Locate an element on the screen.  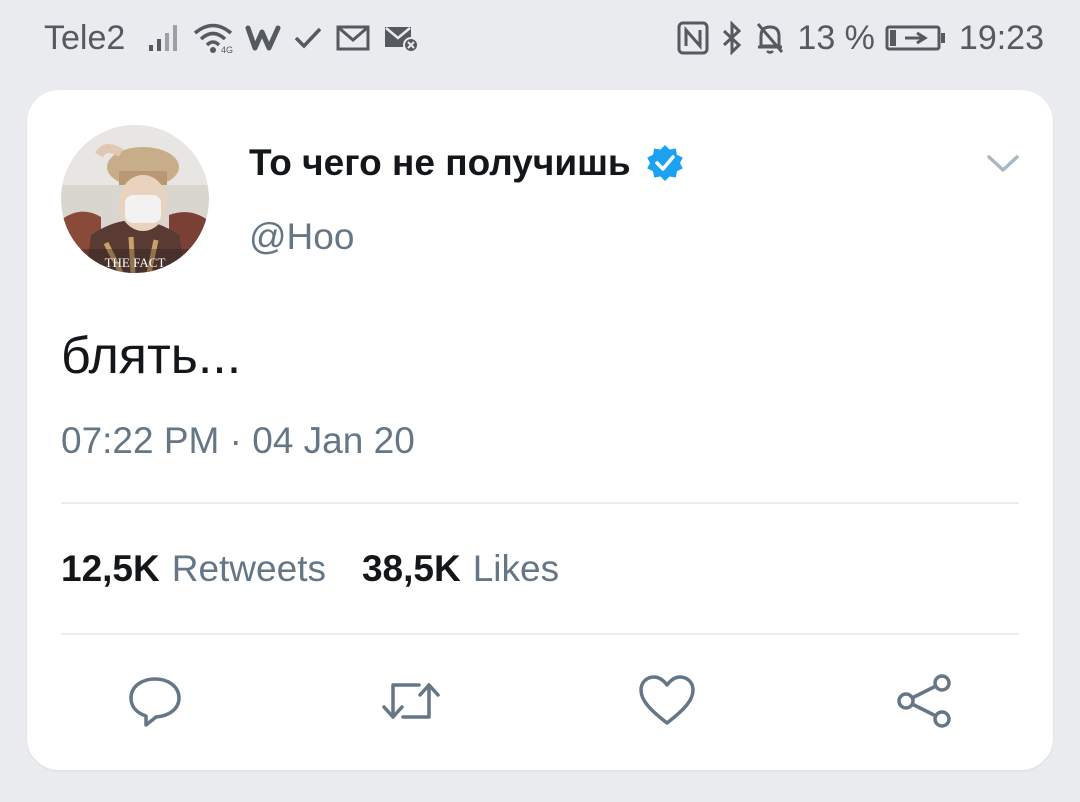
handle: @Hoo is located at coordinates (301, 237).